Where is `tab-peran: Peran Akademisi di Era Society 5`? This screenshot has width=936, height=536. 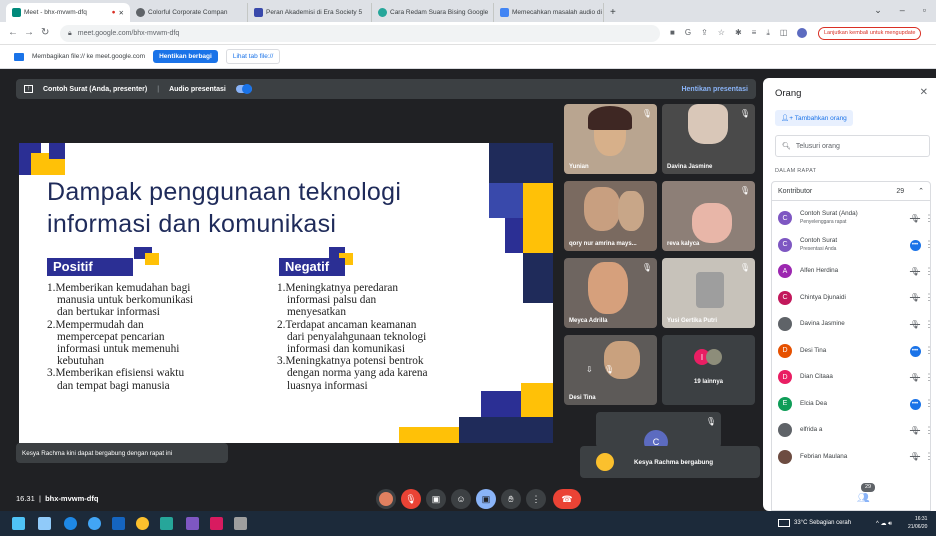 tab-peran: Peran Akademisi di Era Society 5 is located at coordinates (310, 12).